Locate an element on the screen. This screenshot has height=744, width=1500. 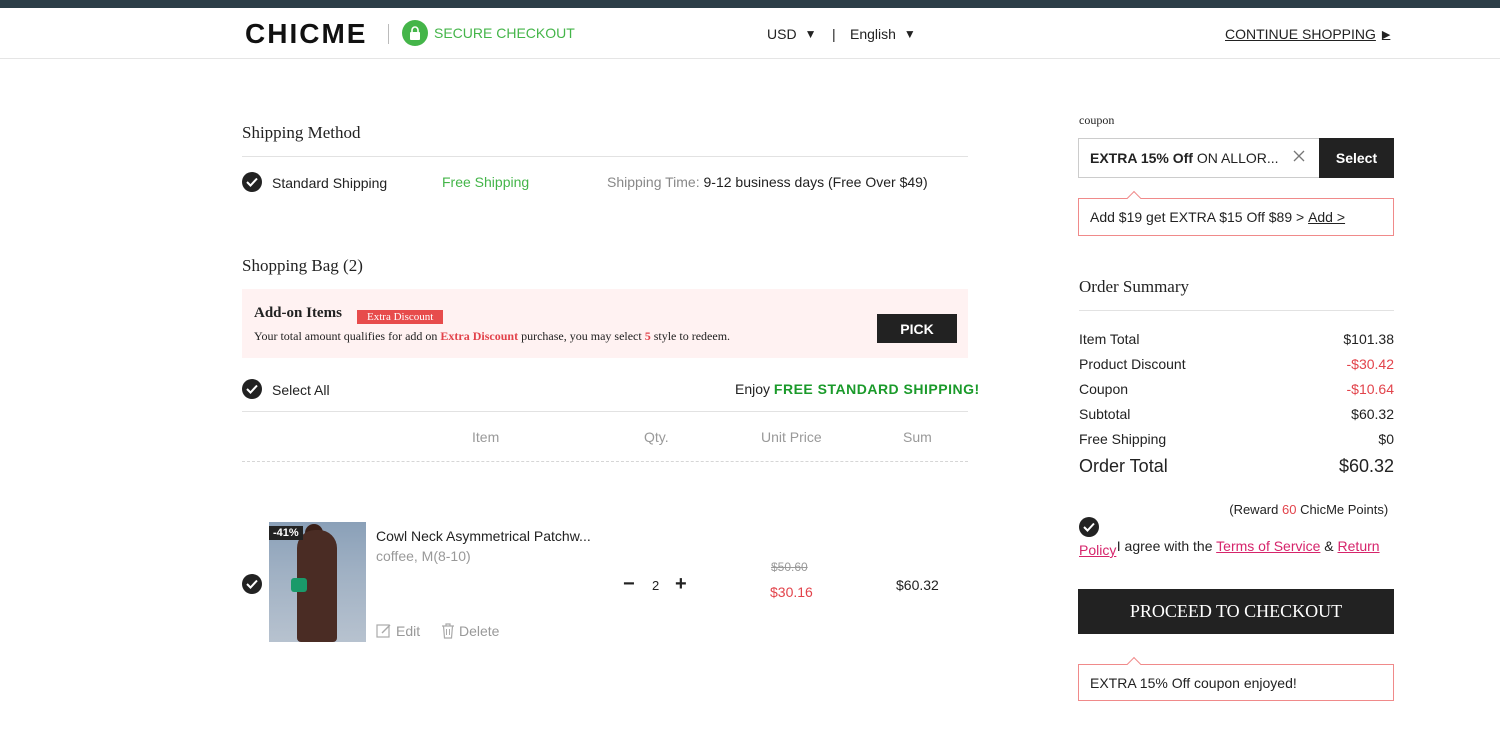
shipping-method-title: Shipping Method is located at coordinates (301, 132).